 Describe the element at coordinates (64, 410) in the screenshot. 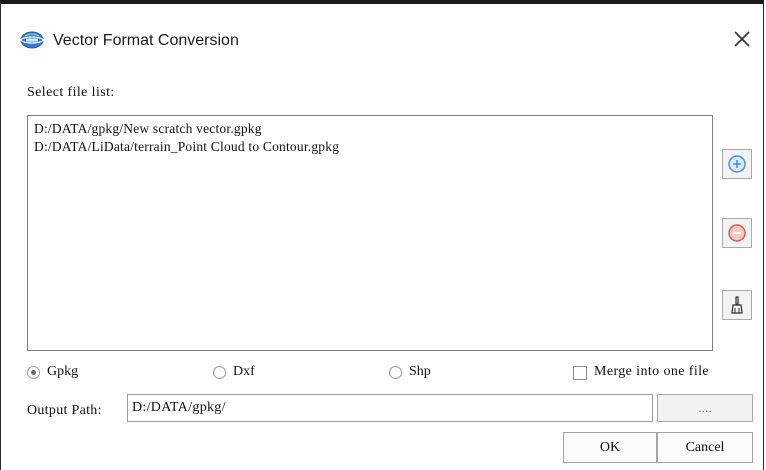

I see `output-path-label: Output Path:` at that location.